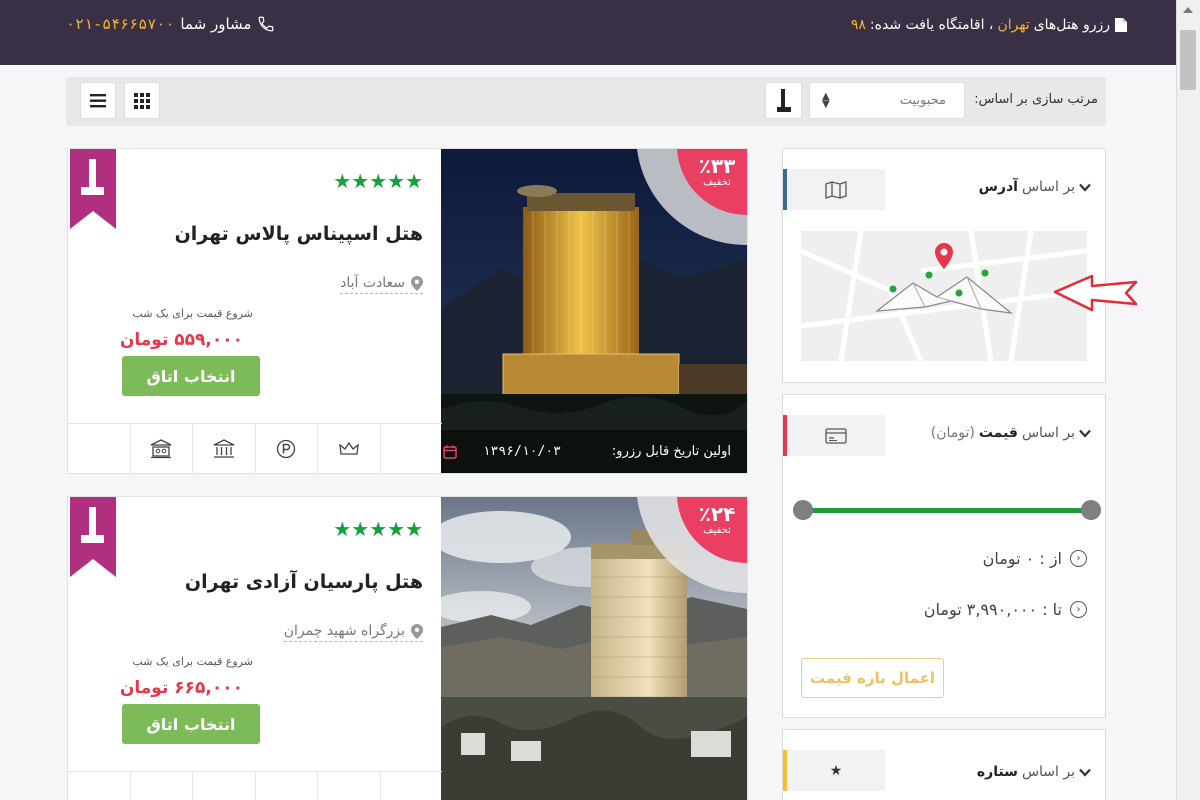 This screenshot has height=800, width=1200. I want to click on crown-icon, so click(348, 448).